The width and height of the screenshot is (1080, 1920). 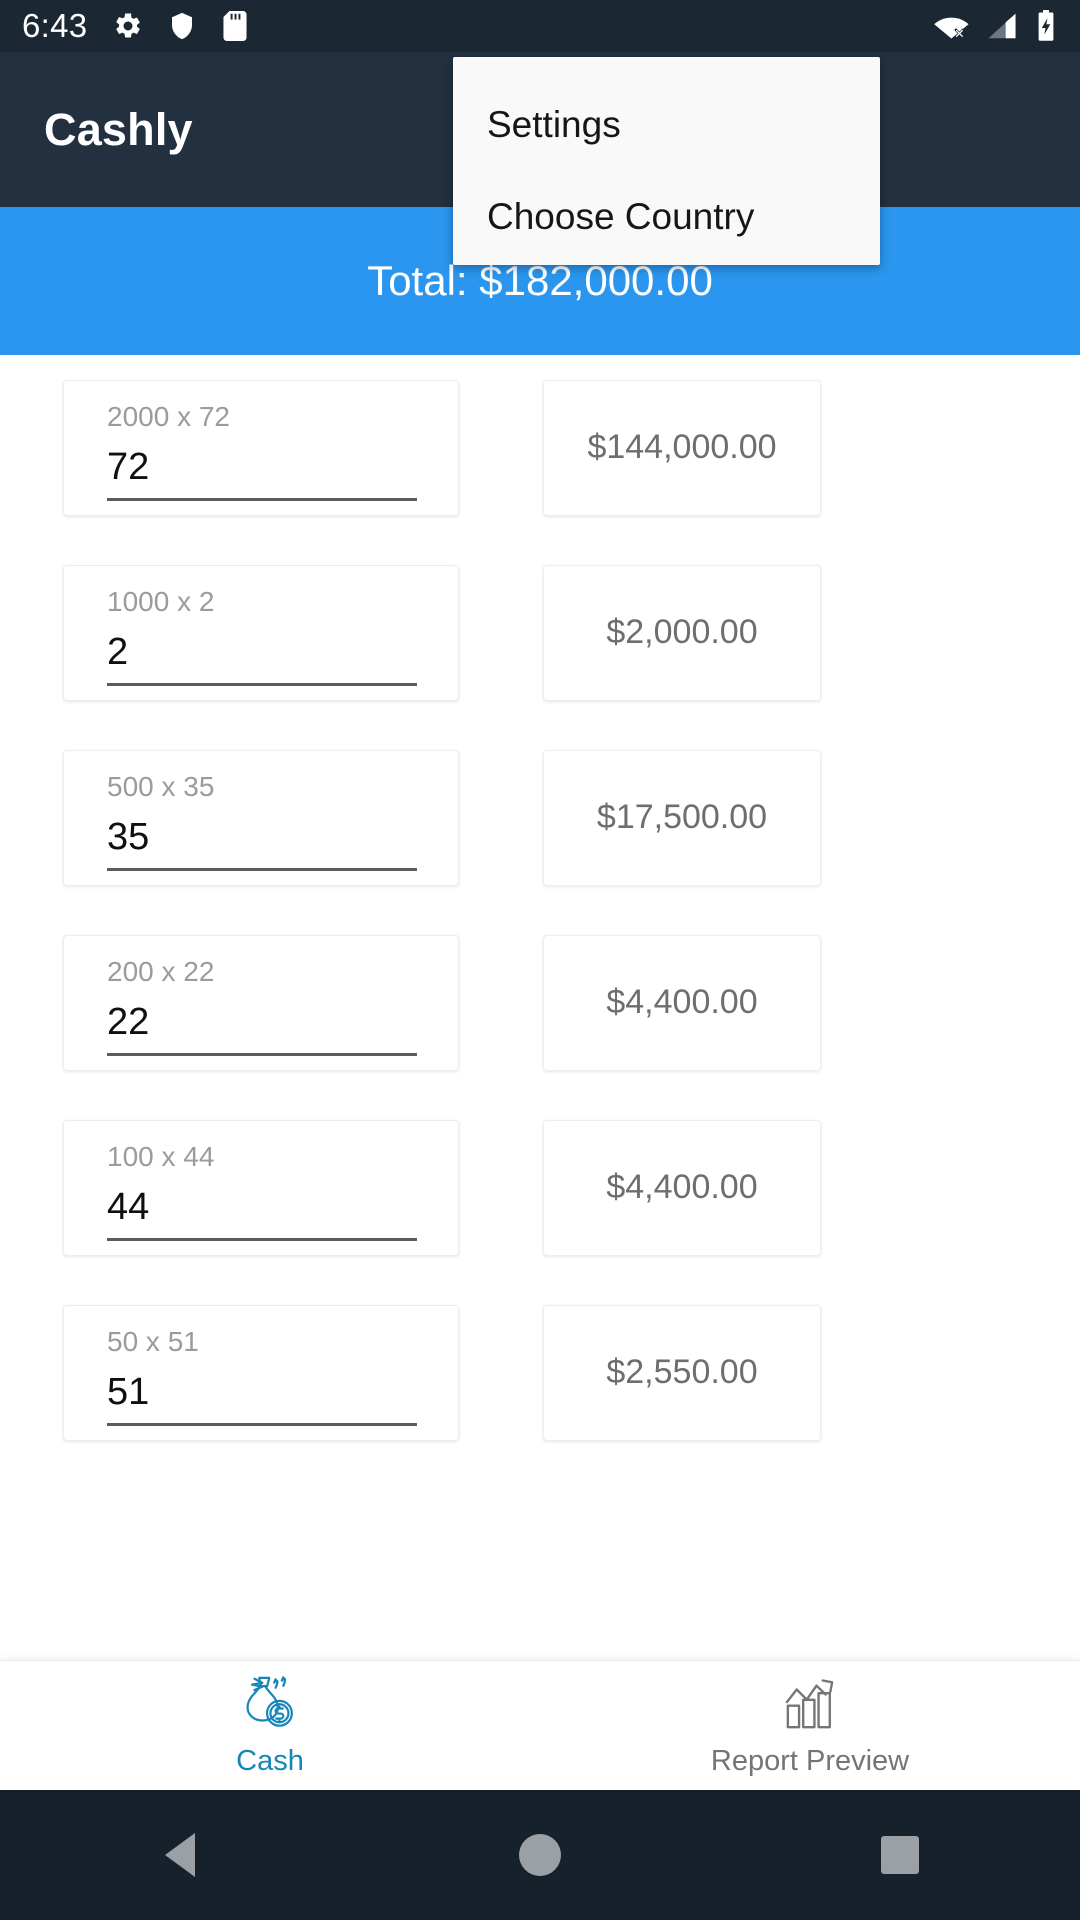 I want to click on overflow-menu: Settings Choose Country, so click(x=666, y=161).